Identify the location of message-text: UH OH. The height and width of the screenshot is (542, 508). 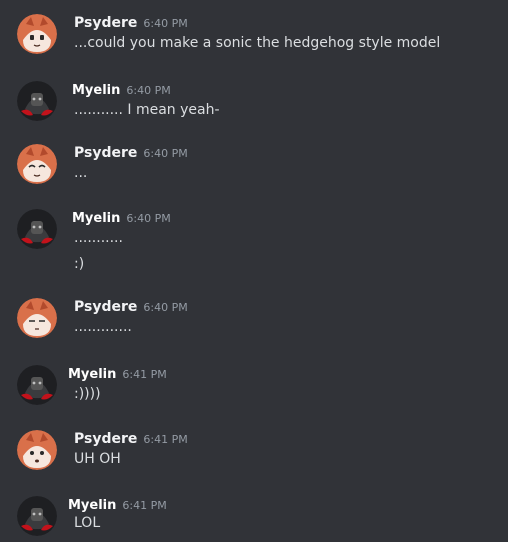
(97, 459).